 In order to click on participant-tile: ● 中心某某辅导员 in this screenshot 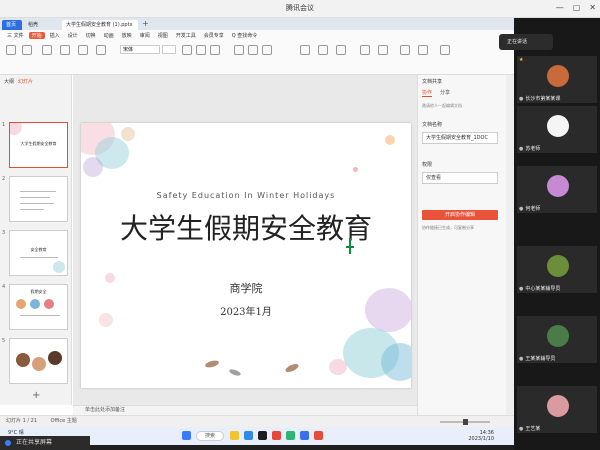, I will do `click(557, 269)`.